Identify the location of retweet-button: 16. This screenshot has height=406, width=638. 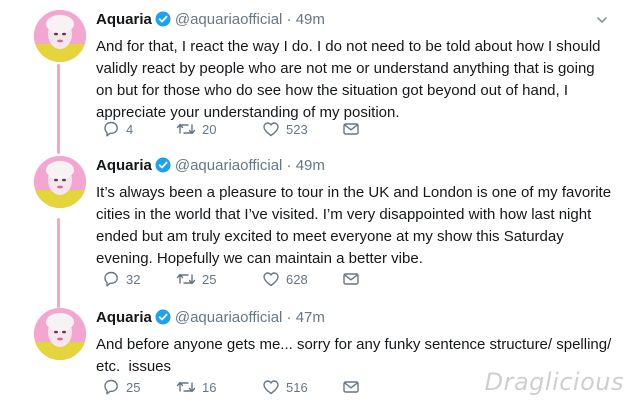
(196, 388).